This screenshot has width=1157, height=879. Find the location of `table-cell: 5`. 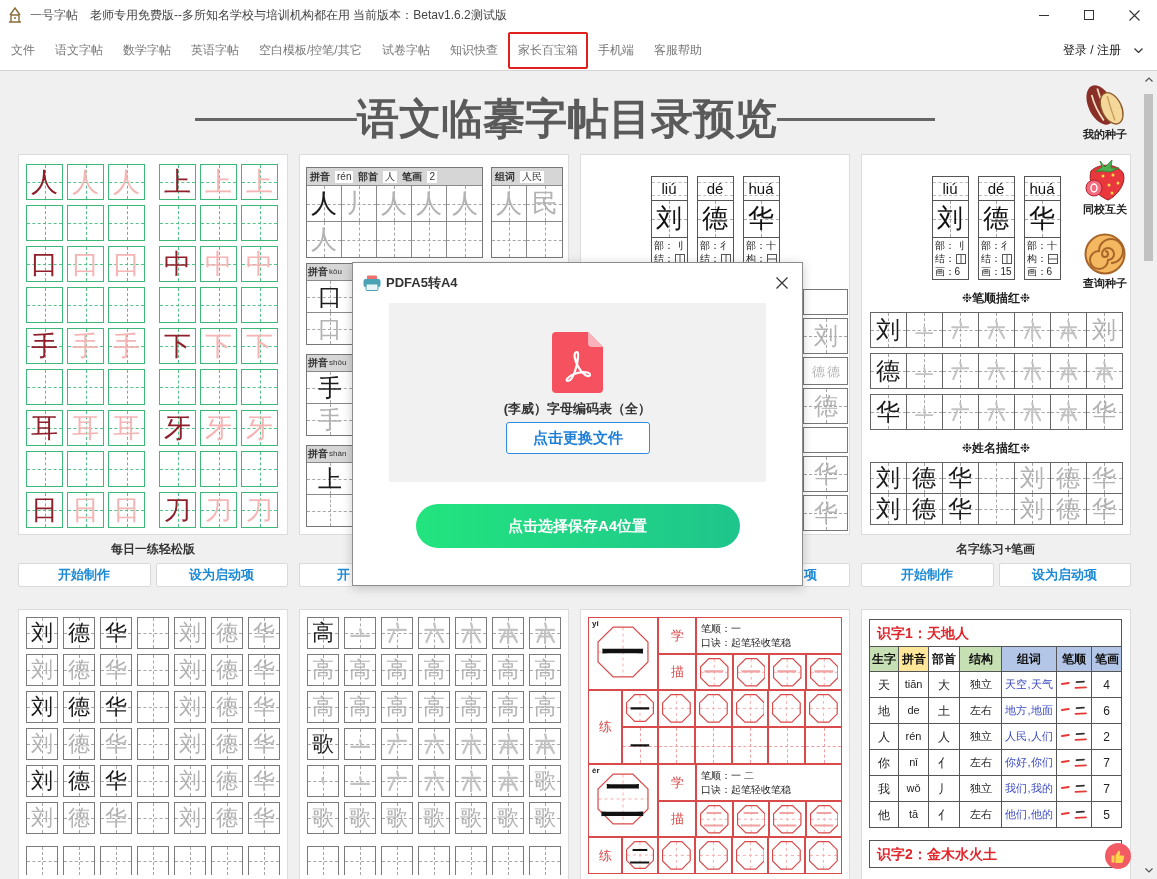

table-cell: 5 is located at coordinates (1107, 815).